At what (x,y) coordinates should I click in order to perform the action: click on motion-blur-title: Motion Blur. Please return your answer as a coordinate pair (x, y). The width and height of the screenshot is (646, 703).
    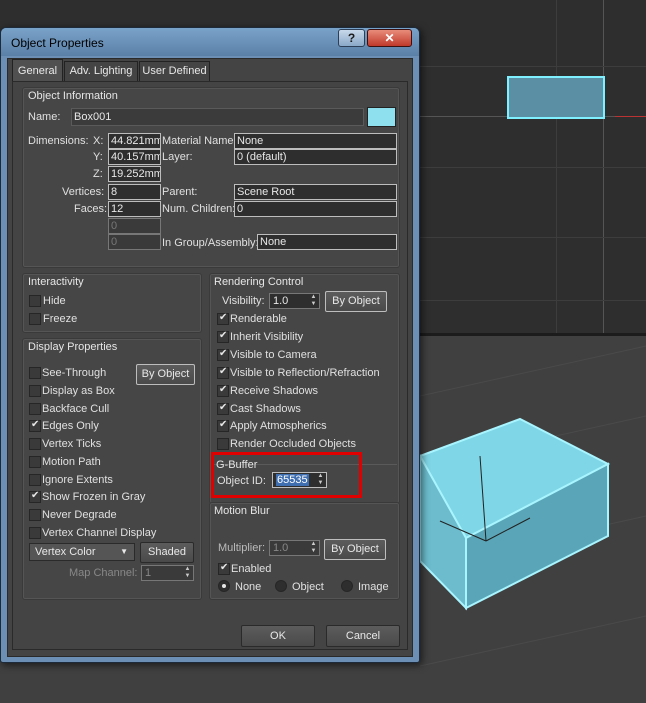
    Looking at the image, I should click on (242, 511).